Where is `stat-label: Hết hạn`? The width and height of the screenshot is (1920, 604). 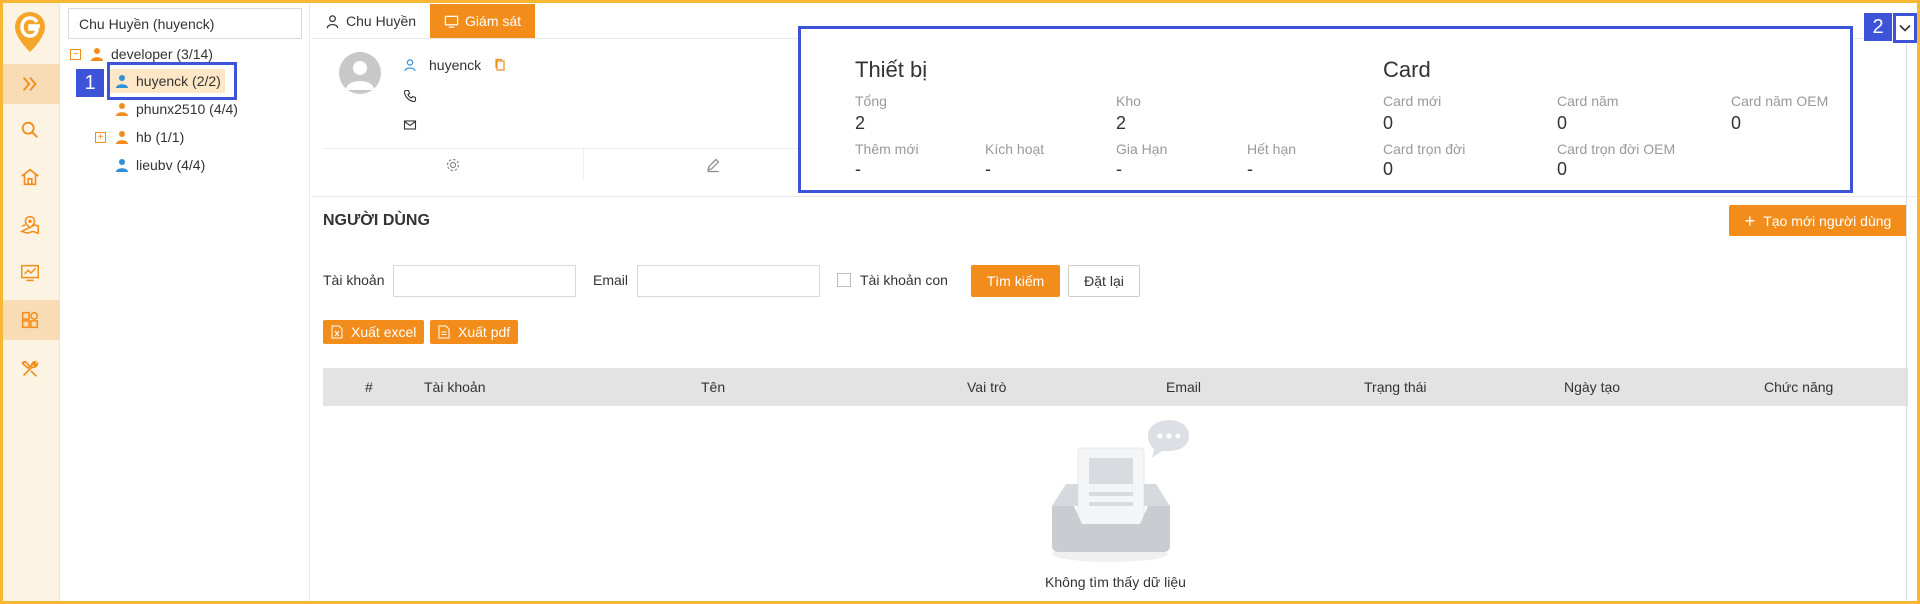 stat-label: Hết hạn is located at coordinates (1272, 149).